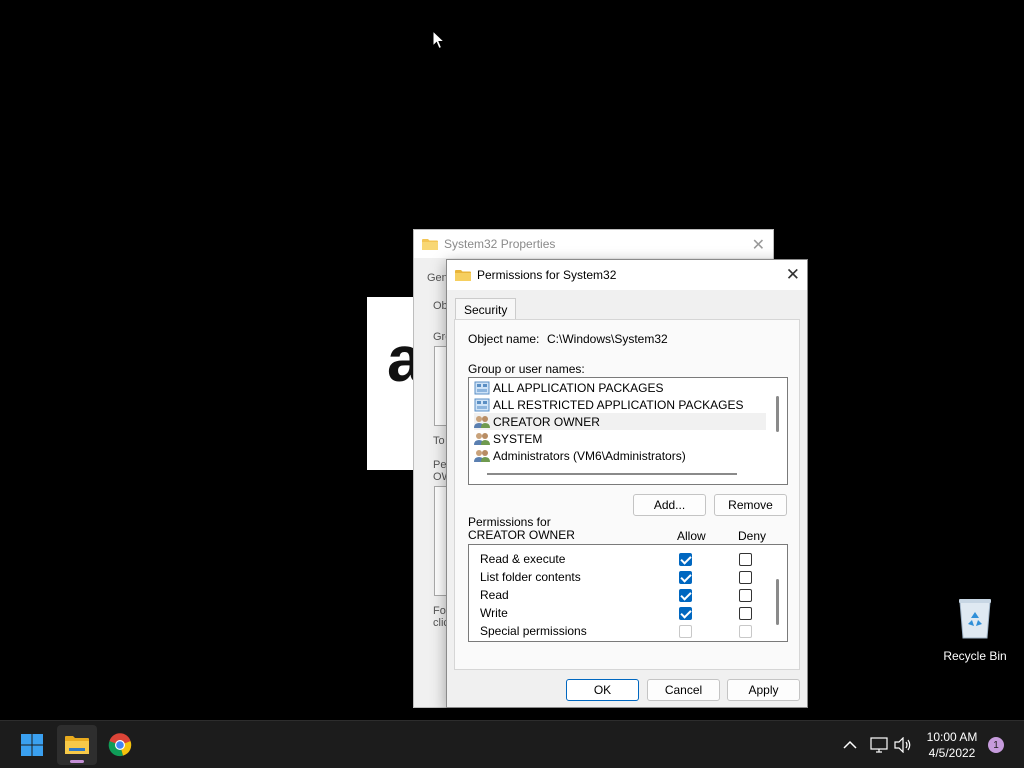 The width and height of the screenshot is (1024, 768). I want to click on file-explorer-icon, so click(77, 745).